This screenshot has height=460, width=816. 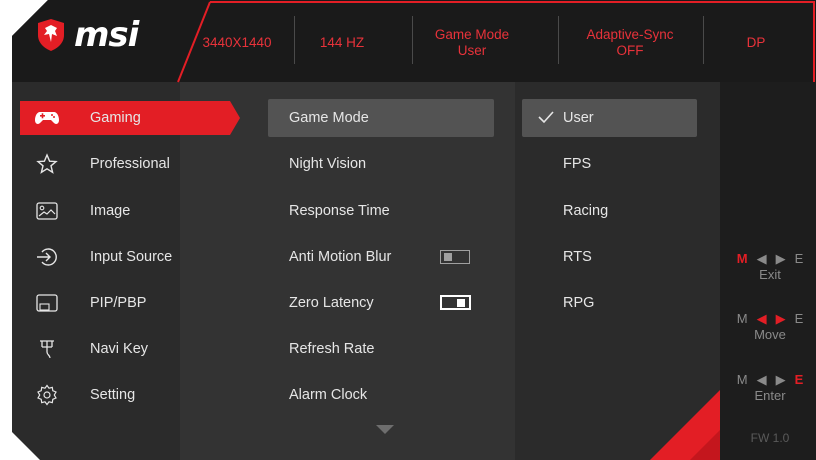 I want to click on status-game-mode-value: User, so click(x=472, y=50).